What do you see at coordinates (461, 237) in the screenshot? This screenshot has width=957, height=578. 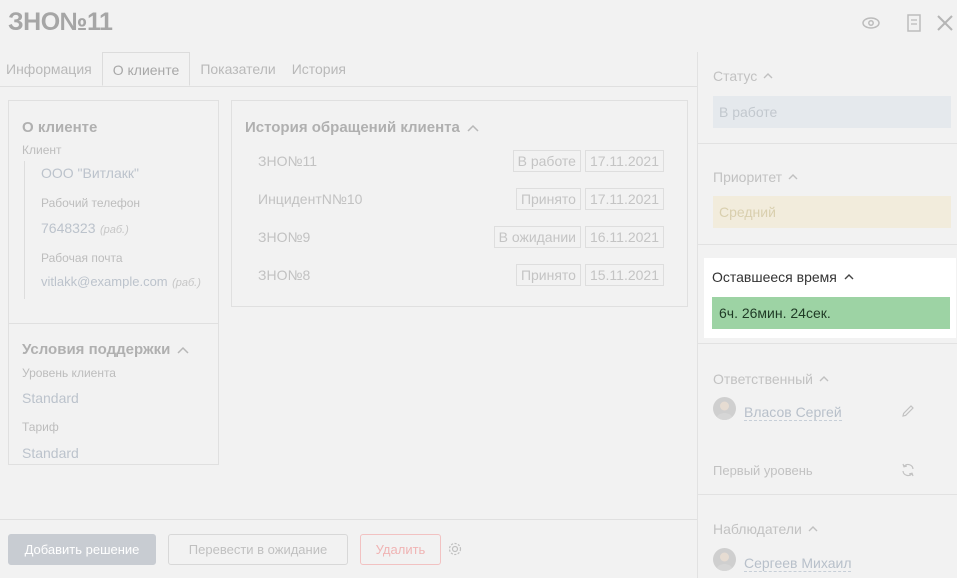 I see `history-row: ЗНО№9 В ожидании 16.11.2021` at bounding box center [461, 237].